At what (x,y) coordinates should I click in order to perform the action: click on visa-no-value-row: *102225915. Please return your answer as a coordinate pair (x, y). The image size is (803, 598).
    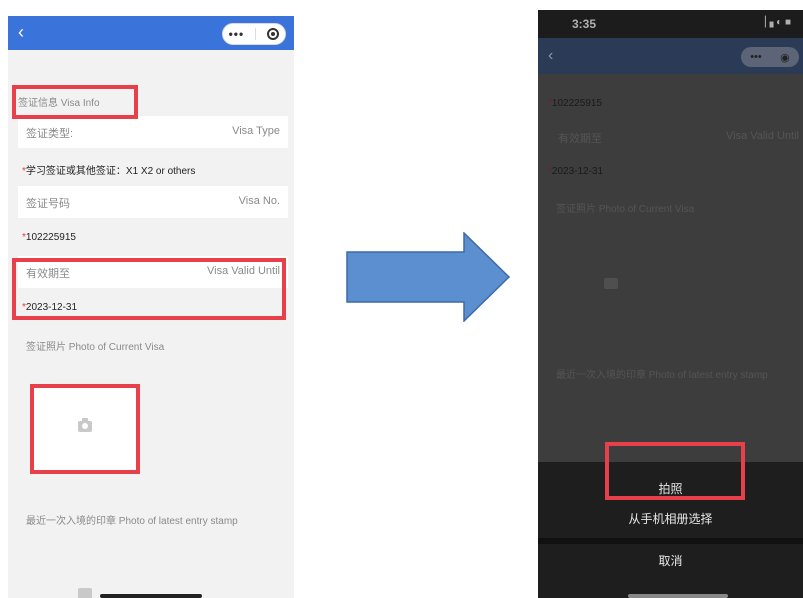
    Looking at the image, I should click on (151, 238).